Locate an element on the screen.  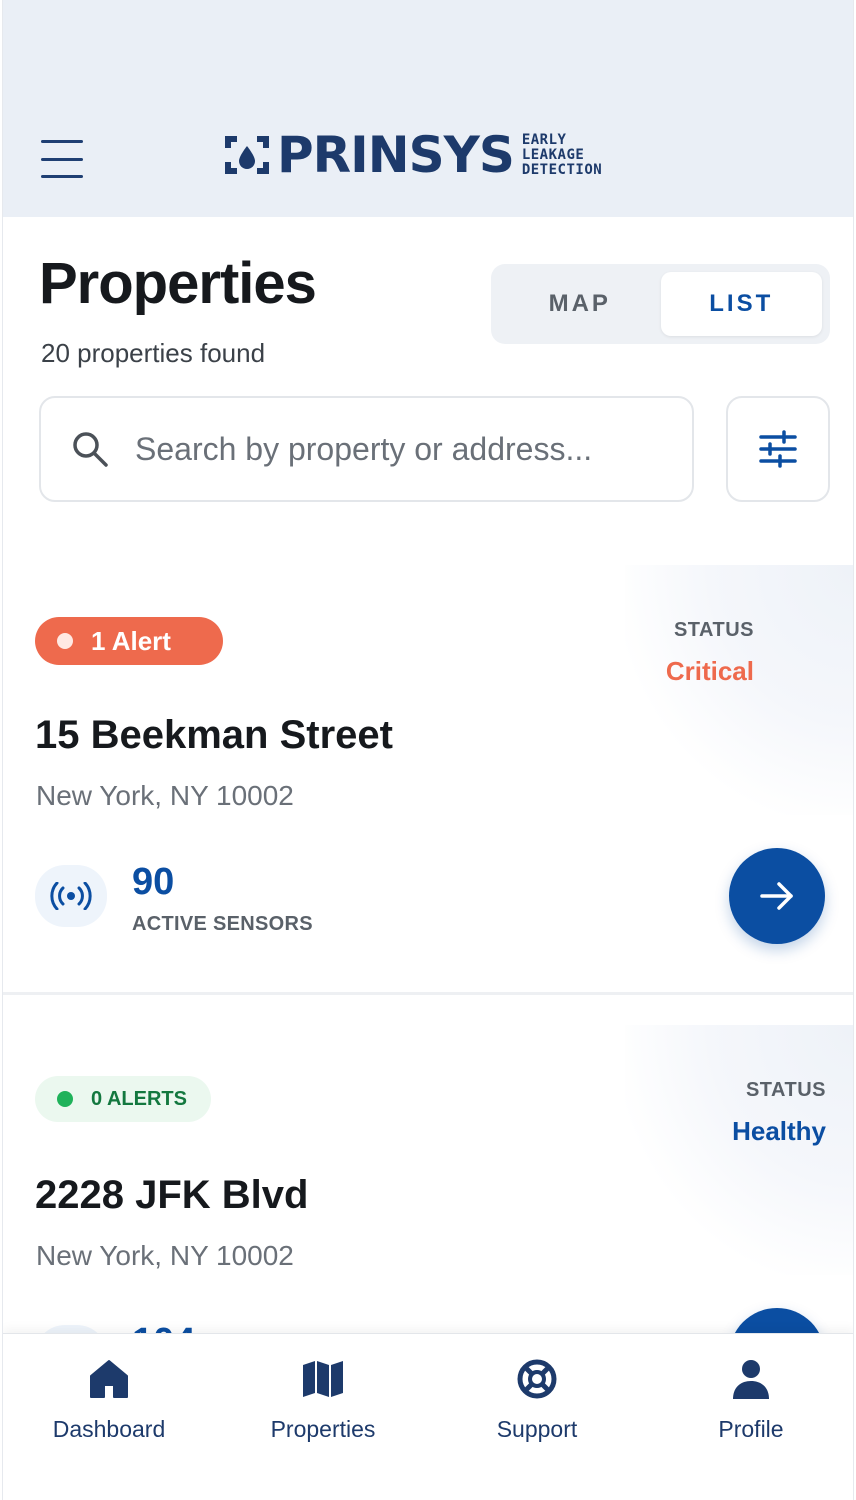
sensor-broadcast-icon is located at coordinates (71, 896).